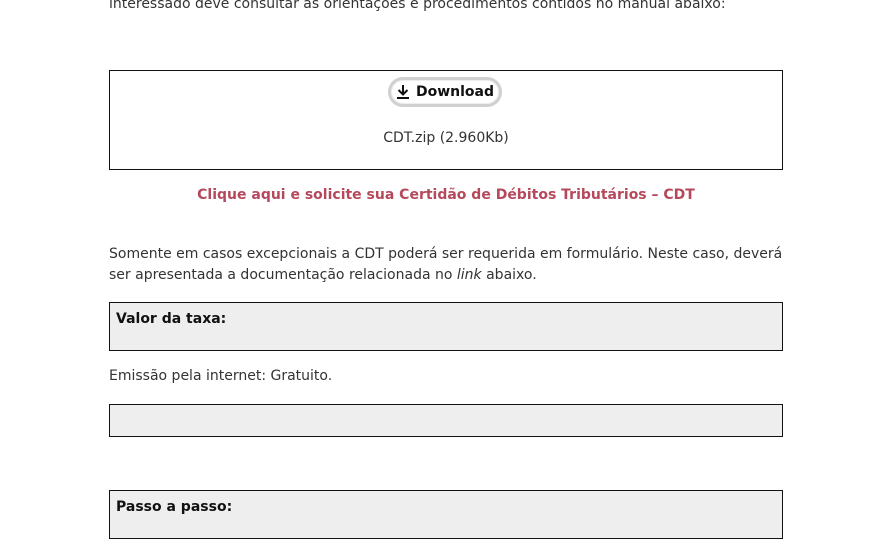 The height and width of the screenshot is (553, 894). I want to click on download-arrow-icon, so click(403, 92).